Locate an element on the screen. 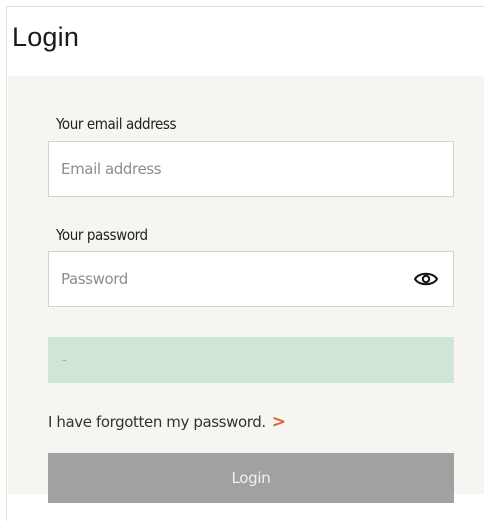 The height and width of the screenshot is (521, 485). login-button: Login is located at coordinates (251, 478).